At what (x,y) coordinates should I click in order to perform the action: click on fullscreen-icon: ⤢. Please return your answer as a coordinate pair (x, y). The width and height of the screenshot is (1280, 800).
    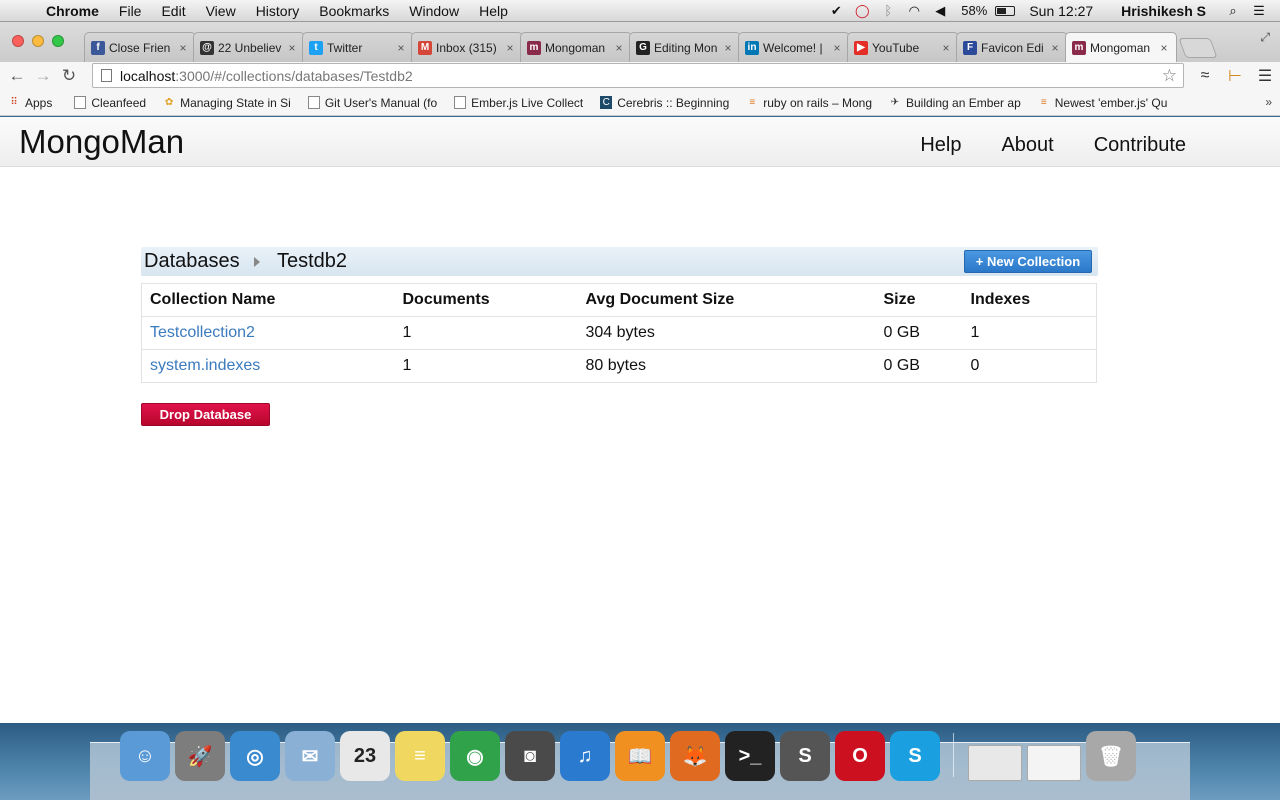
    Looking at the image, I should click on (1265, 37).